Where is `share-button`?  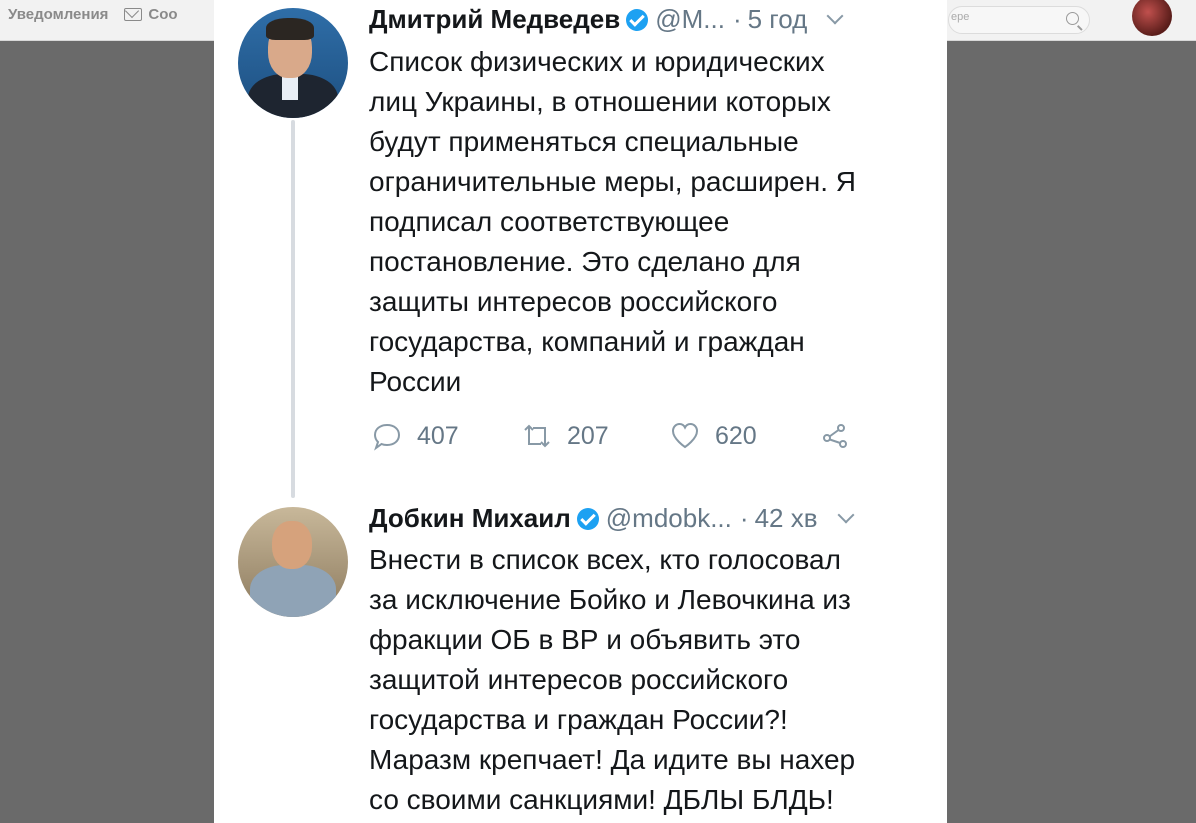
share-button is located at coordinates (835, 436).